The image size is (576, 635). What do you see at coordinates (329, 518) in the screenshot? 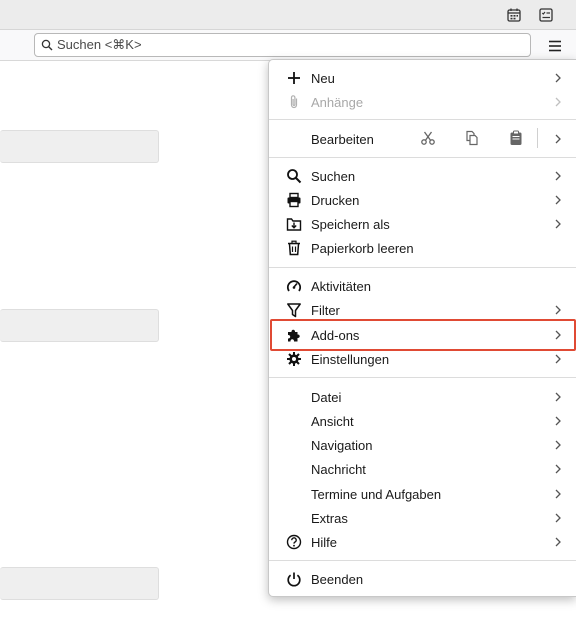
I see `menu-item-label: Extras` at bounding box center [329, 518].